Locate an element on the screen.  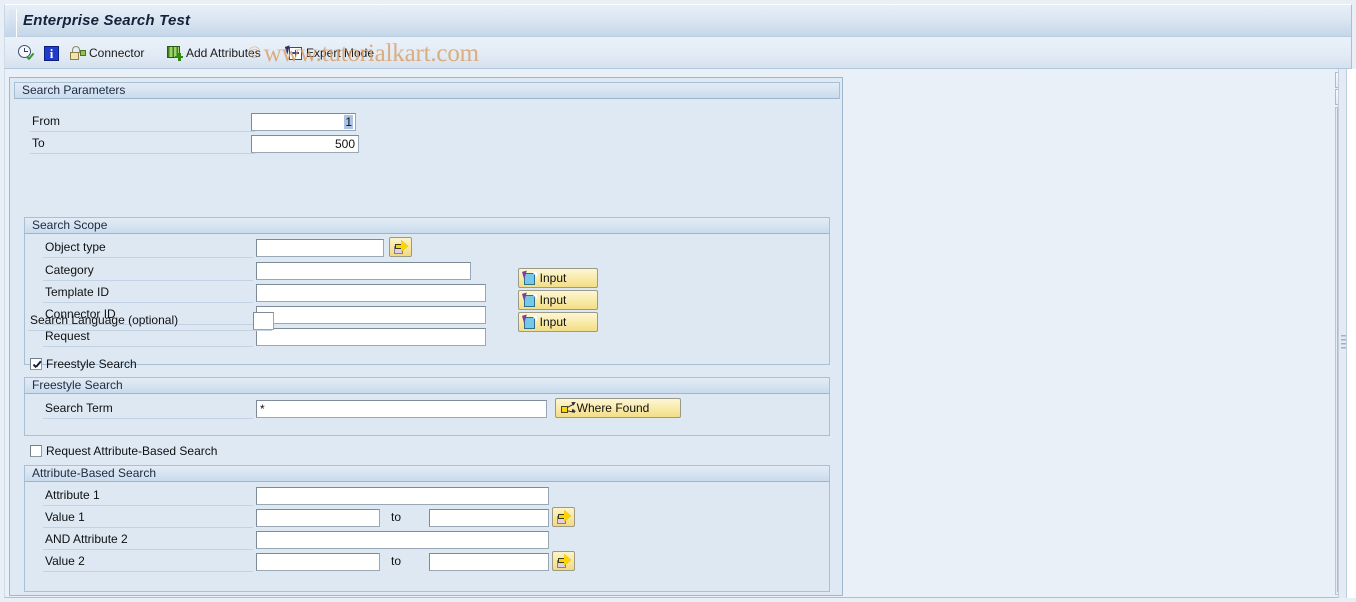
value-1-value-help-button is located at coordinates (563, 517).